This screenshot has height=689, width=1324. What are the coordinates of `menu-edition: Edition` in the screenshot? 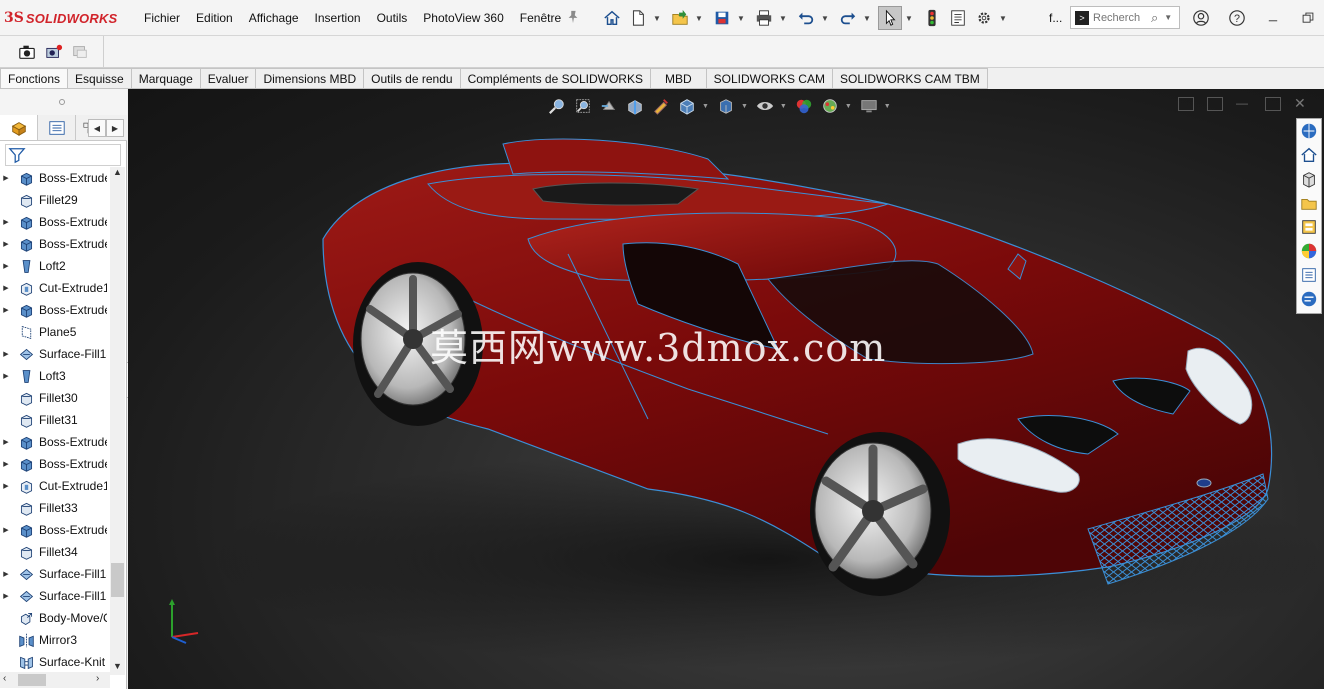 It's located at (214, 18).